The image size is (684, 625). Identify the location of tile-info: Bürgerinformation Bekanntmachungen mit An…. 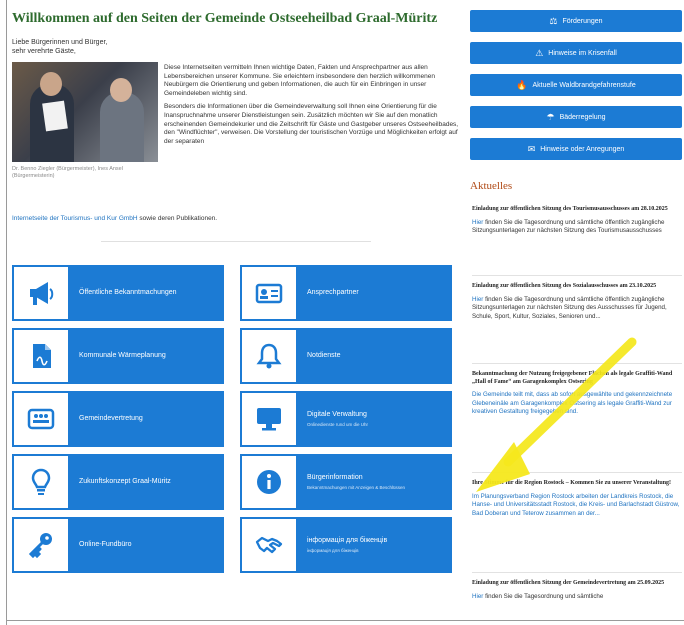
(346, 482).